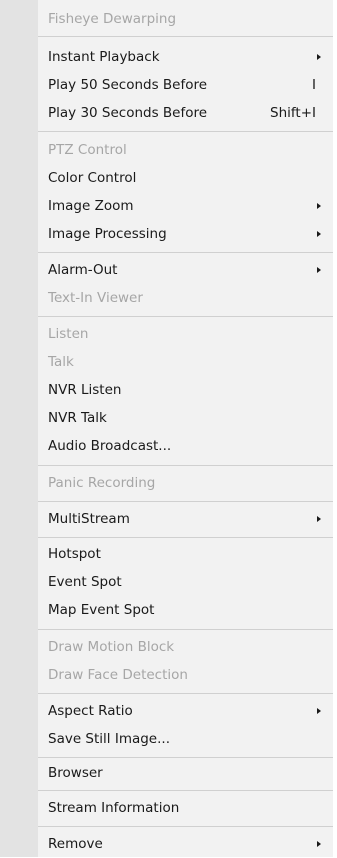  Describe the element at coordinates (185, 57) in the screenshot. I see `menu-item-instant-playback: Instant Playback` at that location.